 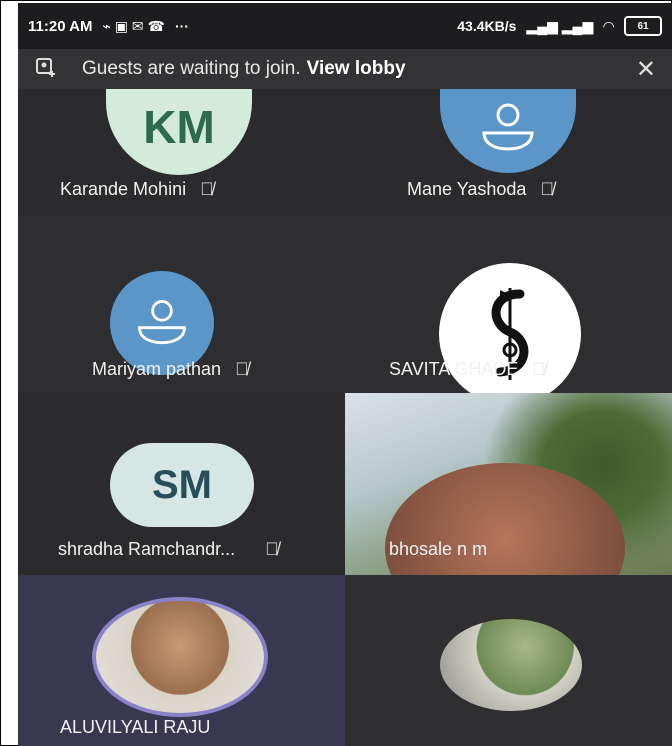 I want to click on participant-name-row: ALUVILYALI RAJU, so click(x=135, y=727).